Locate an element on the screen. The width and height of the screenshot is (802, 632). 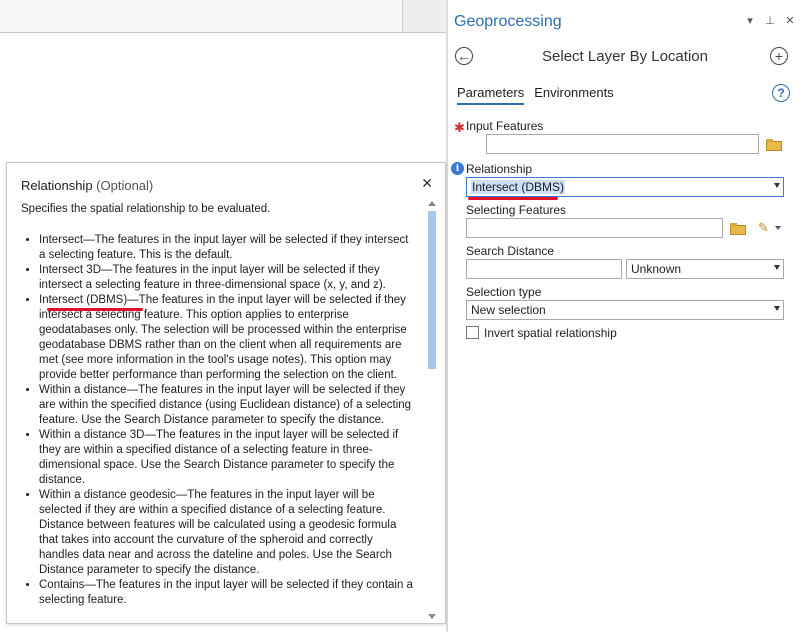
tool-tabs: Parameters Environments is located at coordinates (535, 95).